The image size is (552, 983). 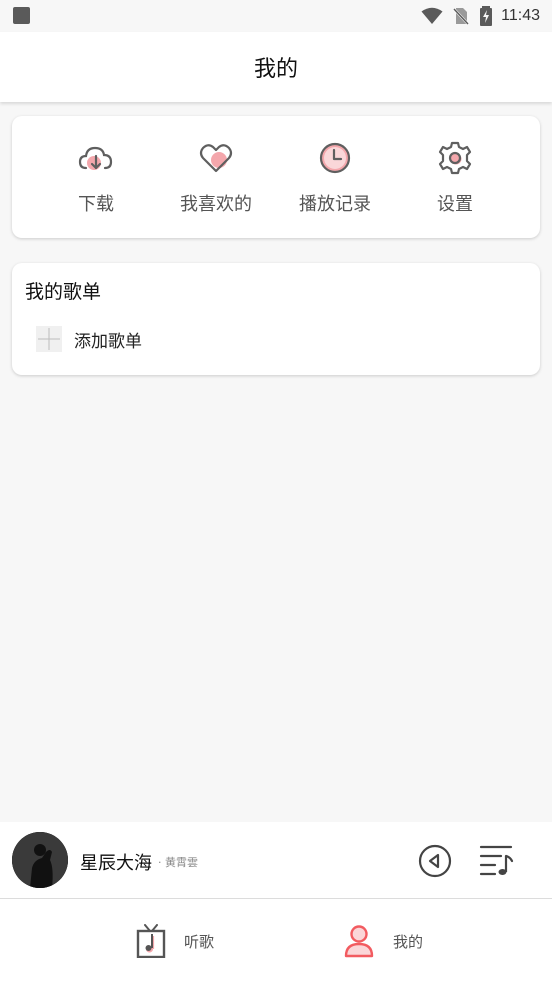 I want to click on favorites-button: 我喜欢的, so click(x=216, y=183).